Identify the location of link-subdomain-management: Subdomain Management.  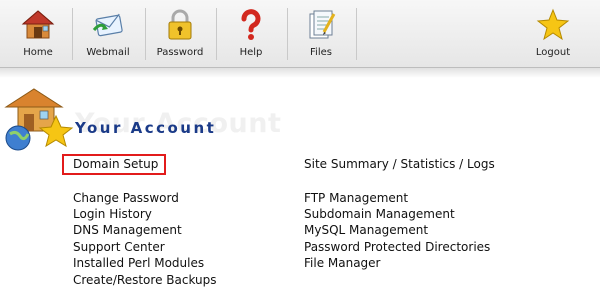
(379, 214).